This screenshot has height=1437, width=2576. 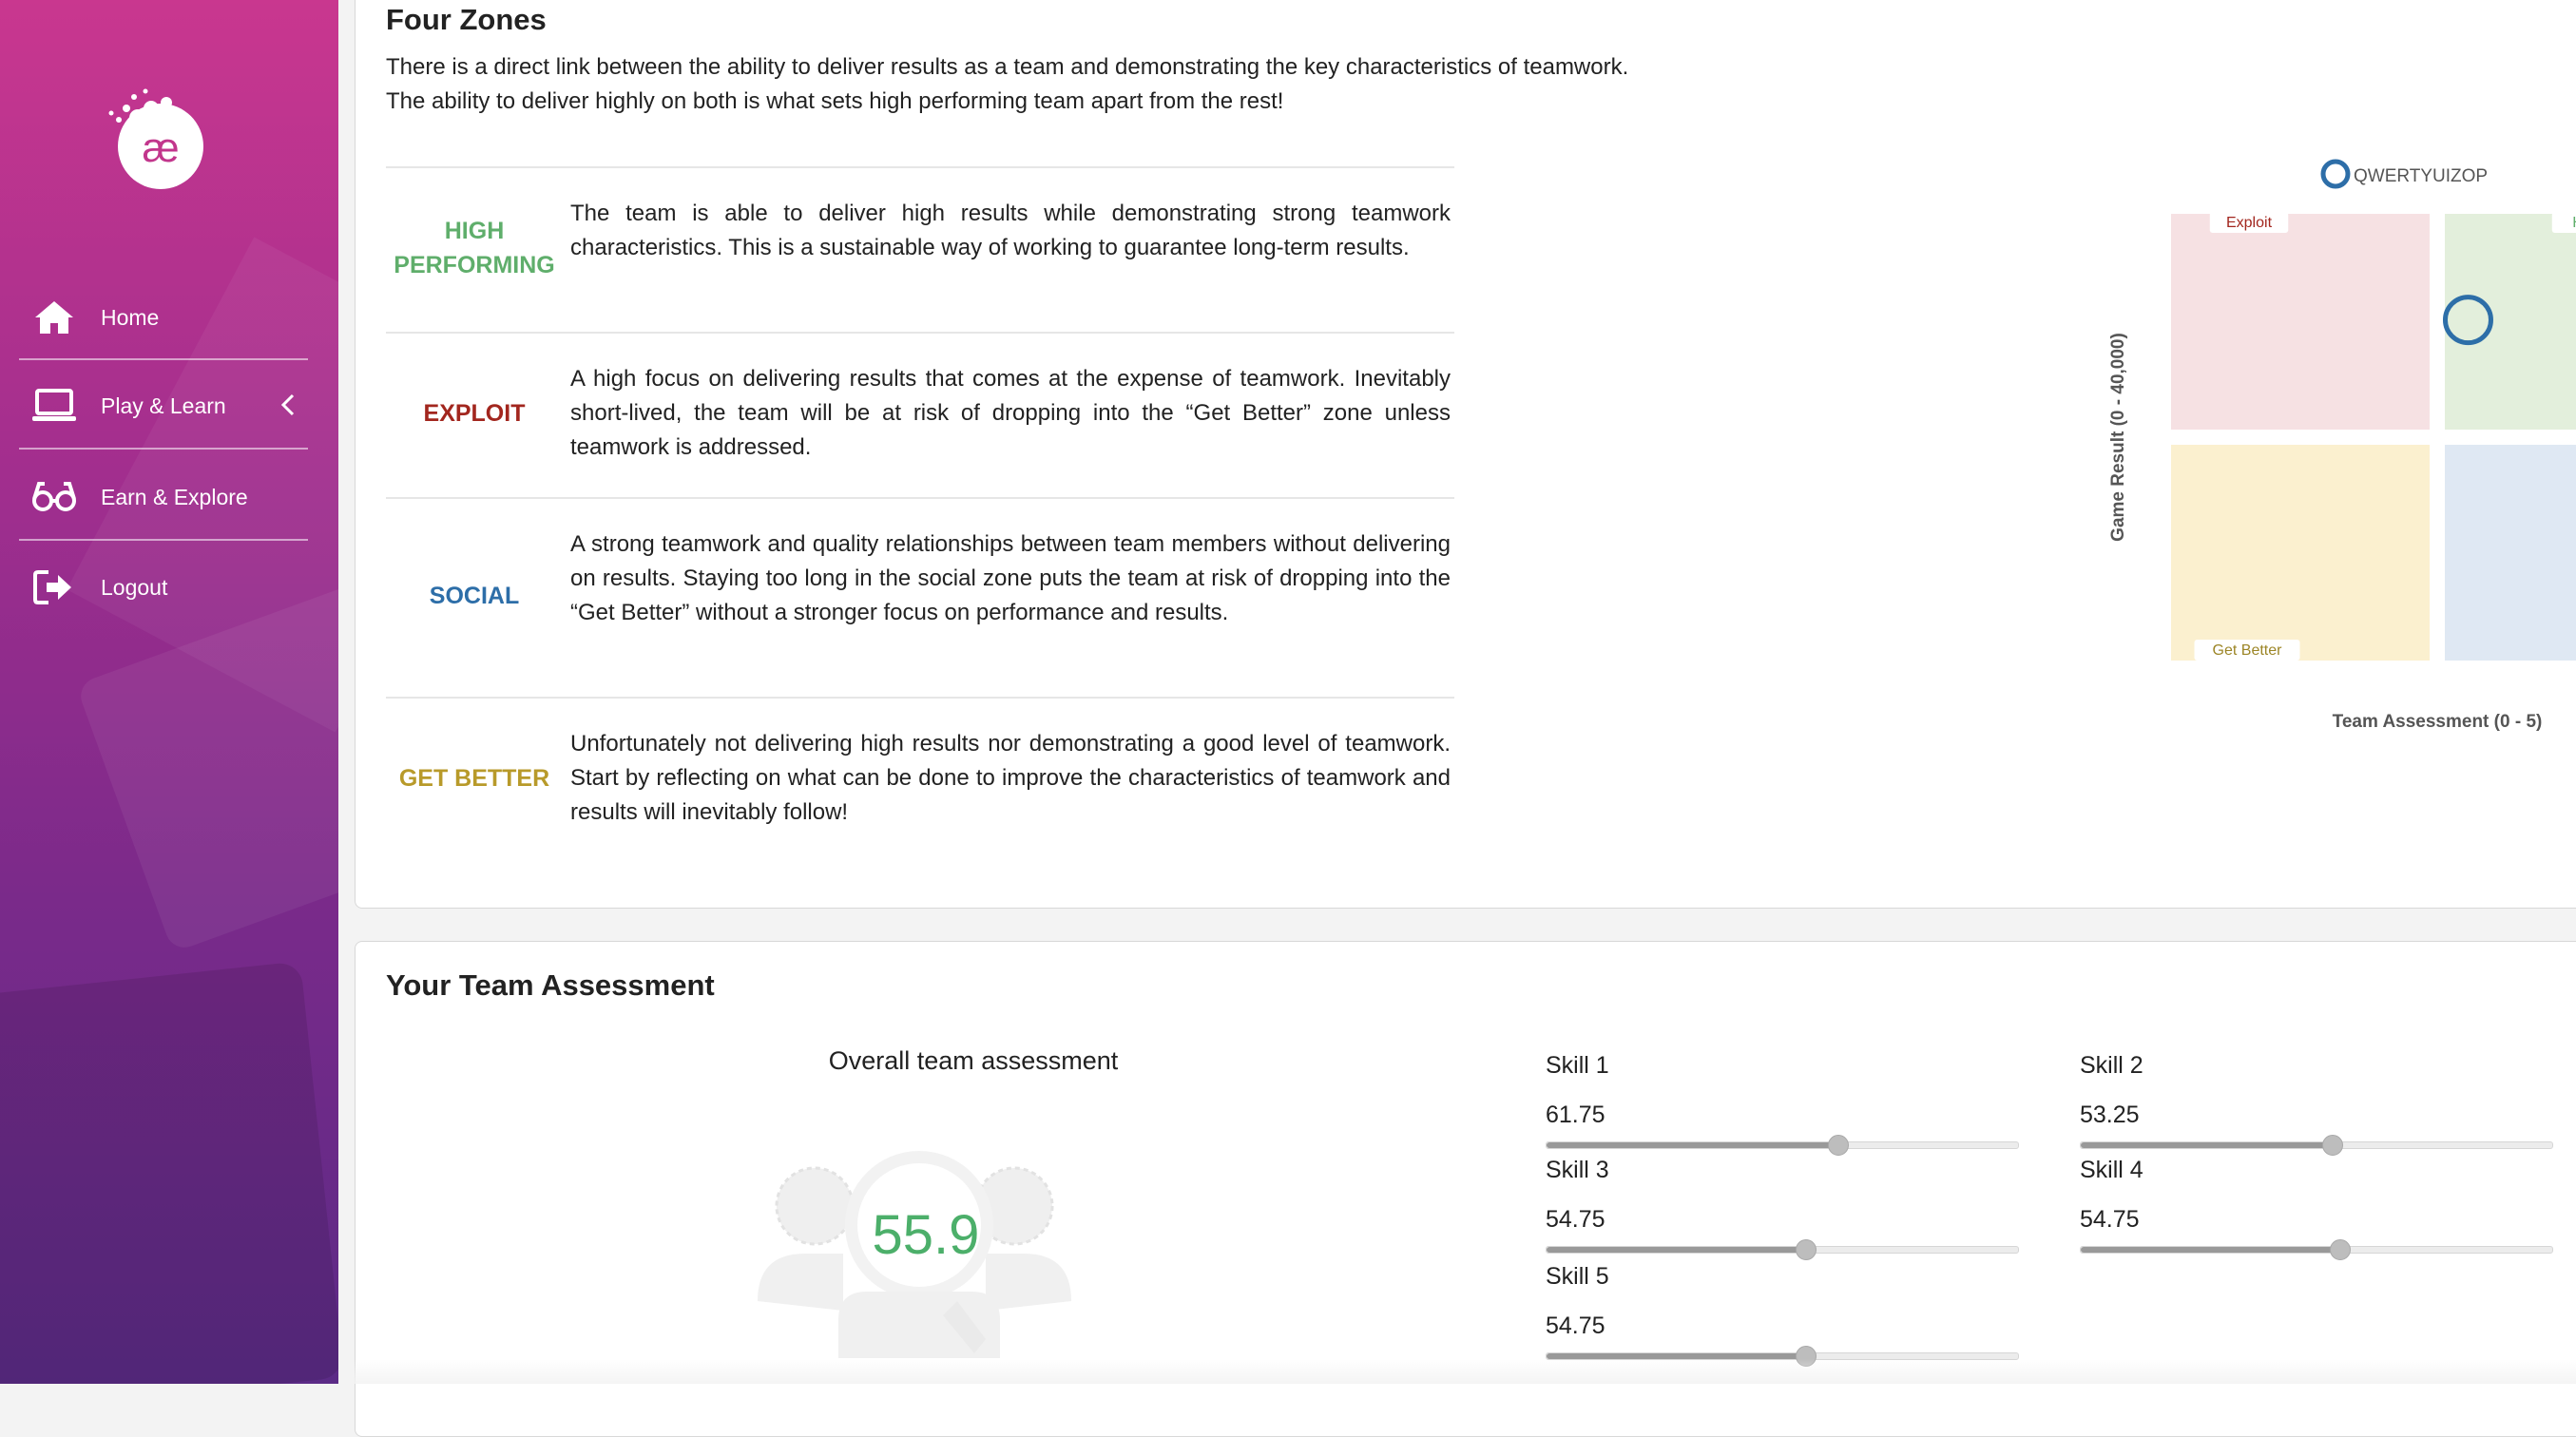 I want to click on zone-name: SOCIAL, so click(x=475, y=596).